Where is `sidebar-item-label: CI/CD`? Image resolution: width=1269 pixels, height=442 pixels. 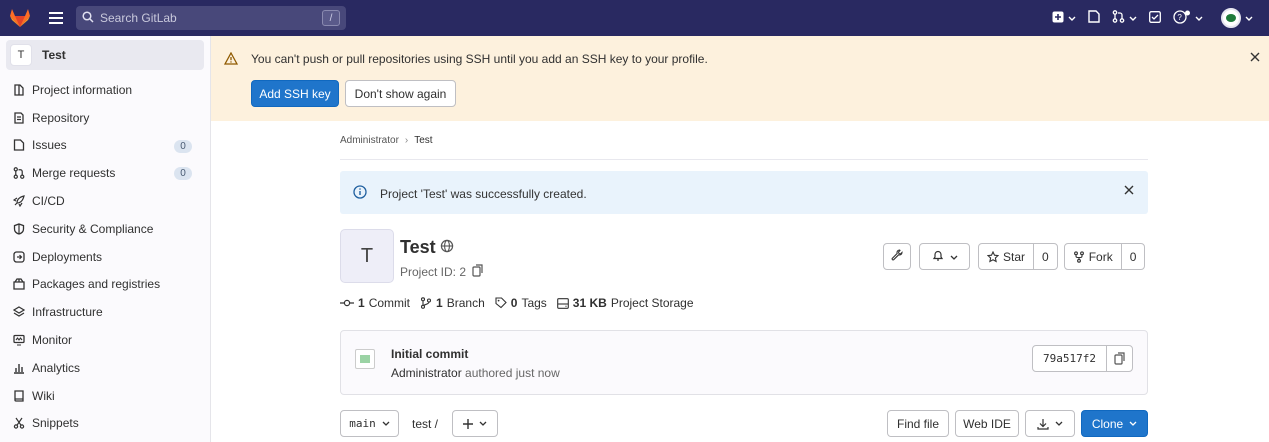
sidebar-item-label: CI/CD is located at coordinates (48, 201).